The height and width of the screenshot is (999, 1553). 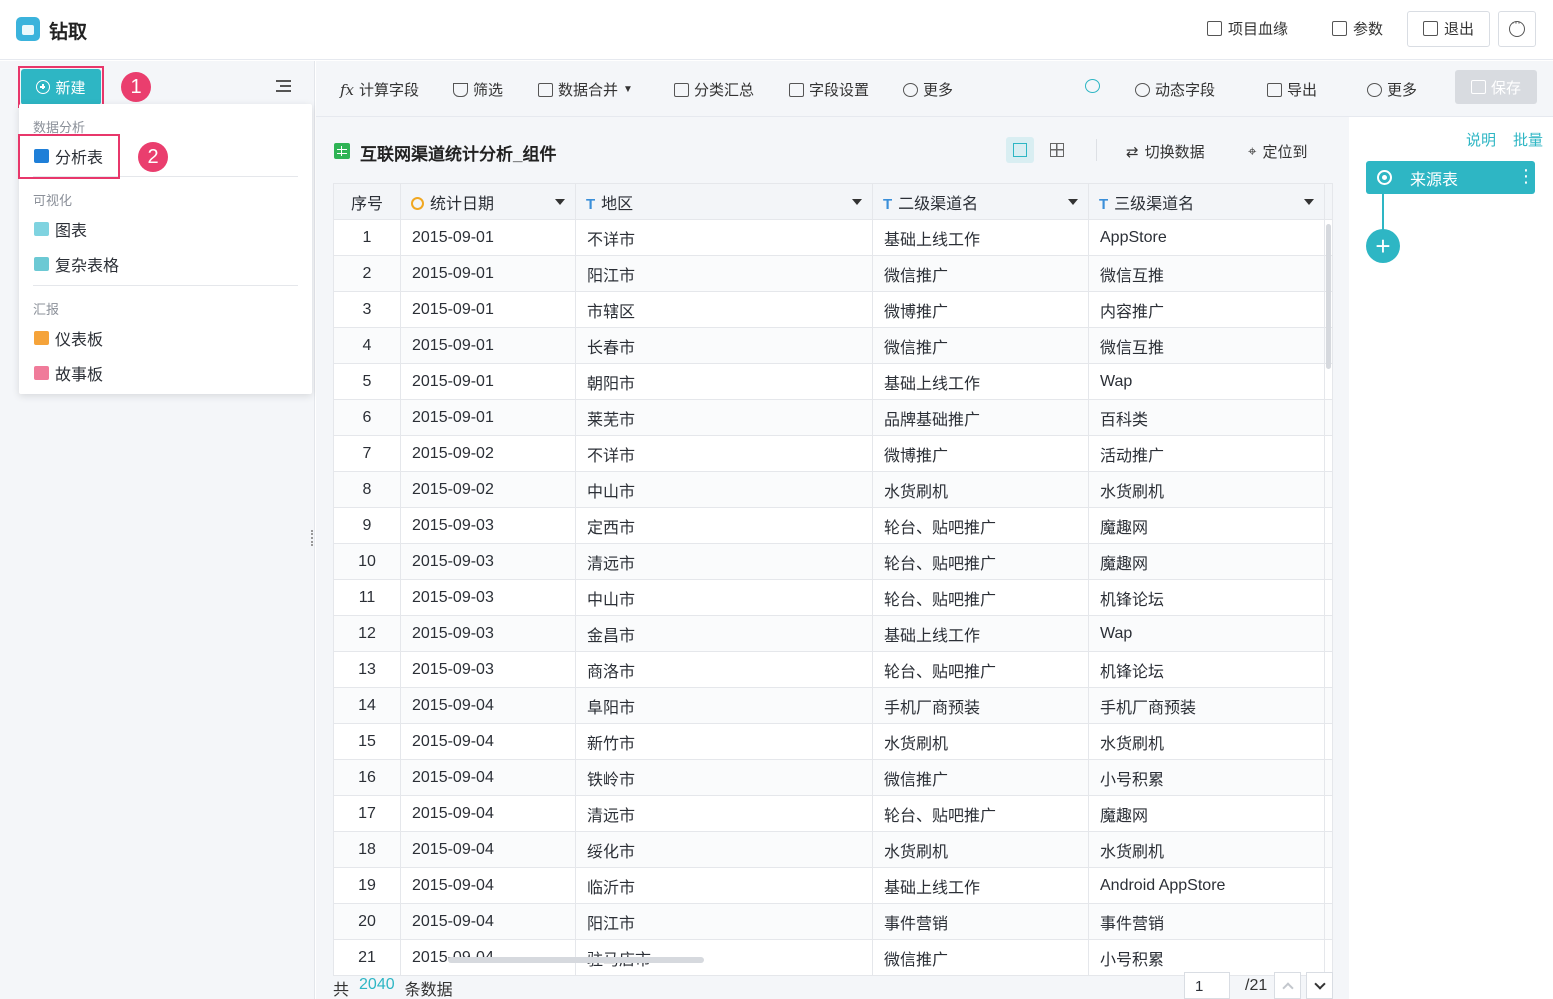 What do you see at coordinates (428, 990) in the screenshot?
I see `footer-suffix: 条数据` at bounding box center [428, 990].